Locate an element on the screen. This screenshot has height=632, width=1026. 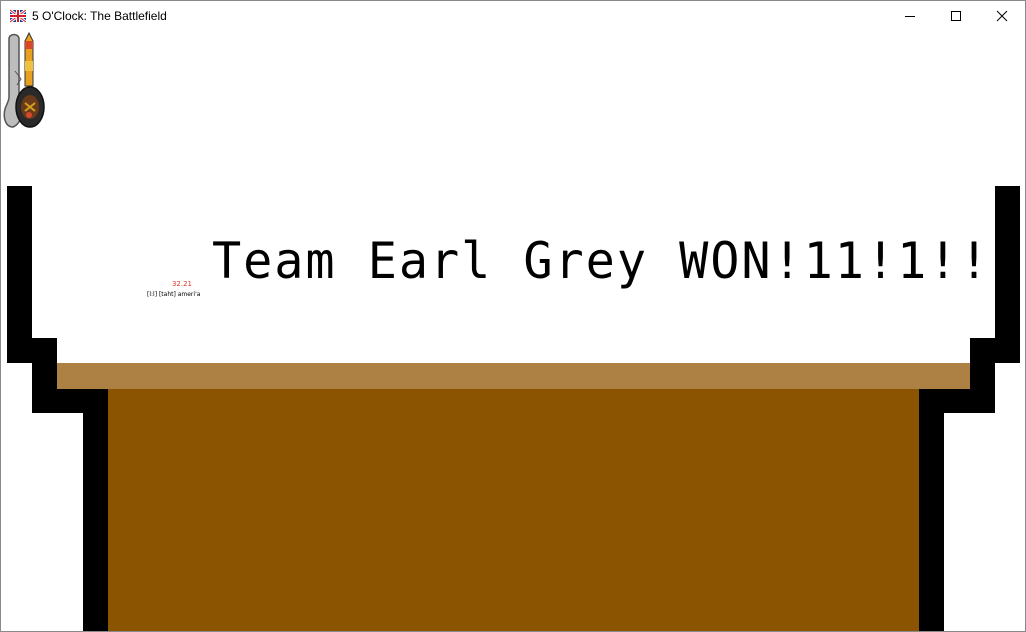
rocket-band is located at coordinates (29, 66).